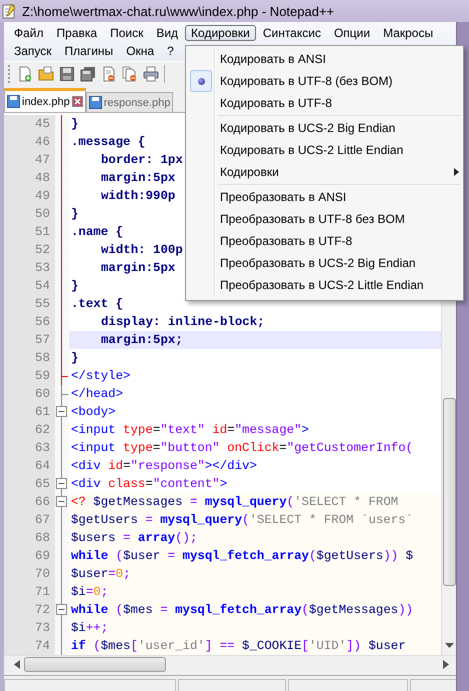 The image size is (469, 691). What do you see at coordinates (446, 664) in the screenshot?
I see `scroll-right-icon` at bounding box center [446, 664].